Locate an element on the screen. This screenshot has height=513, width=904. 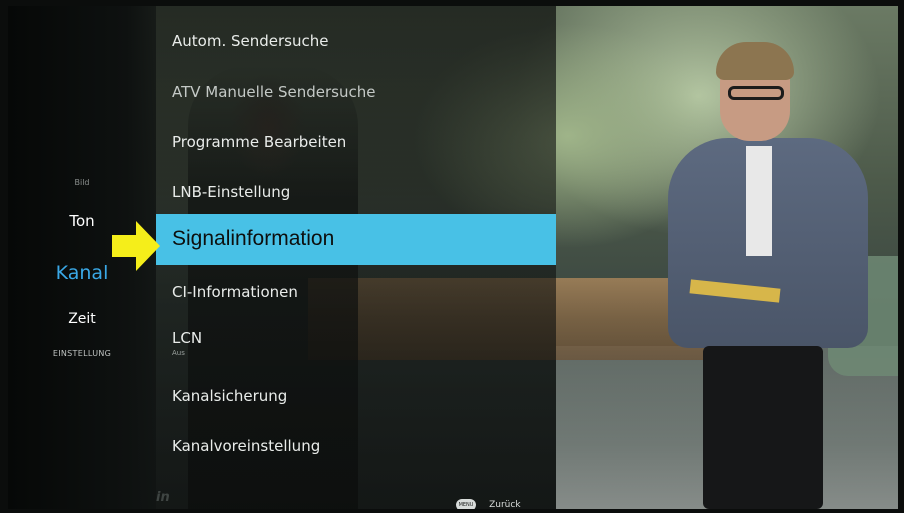
menu-item-ci-informationen: CI-Informationen is located at coordinates (235, 292).